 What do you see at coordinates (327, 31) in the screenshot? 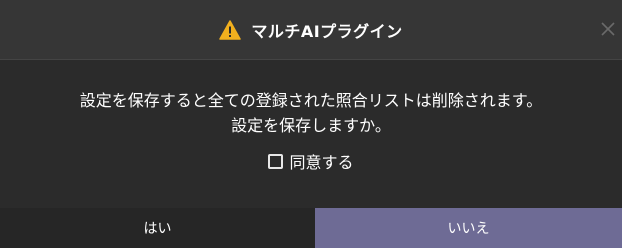
I see `dialog-title: マルチAIプラグイン` at bounding box center [327, 31].